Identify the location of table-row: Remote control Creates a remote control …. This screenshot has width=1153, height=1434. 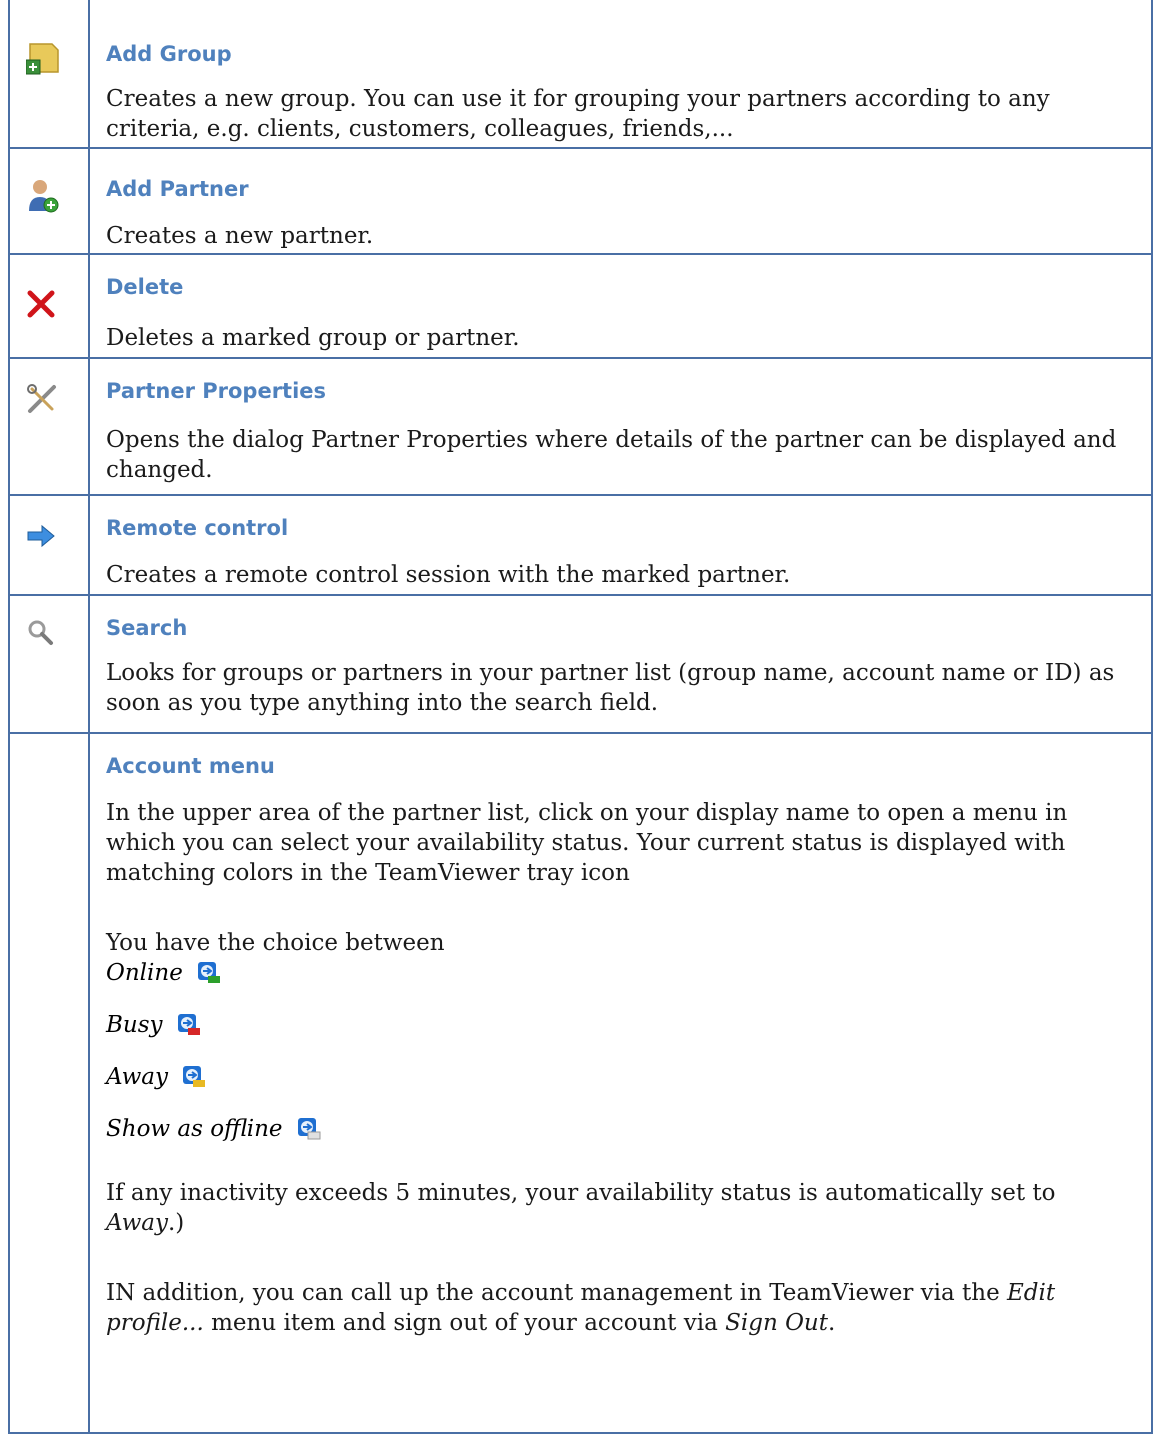
(580, 545).